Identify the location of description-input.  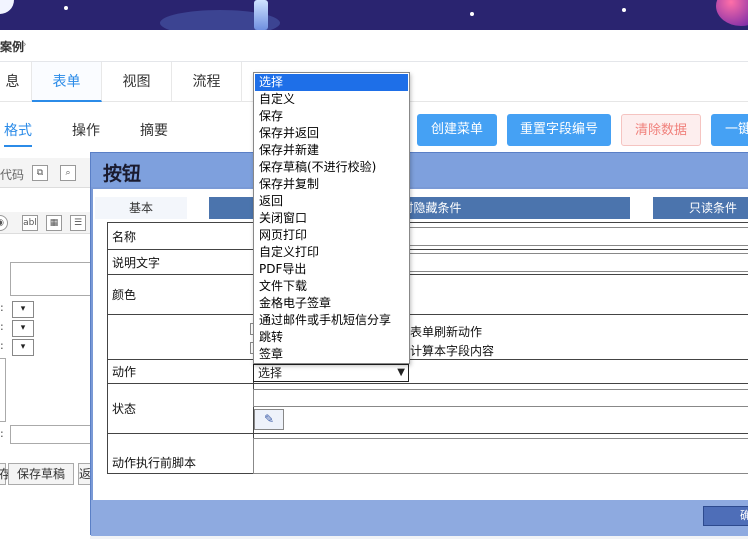
(578, 262).